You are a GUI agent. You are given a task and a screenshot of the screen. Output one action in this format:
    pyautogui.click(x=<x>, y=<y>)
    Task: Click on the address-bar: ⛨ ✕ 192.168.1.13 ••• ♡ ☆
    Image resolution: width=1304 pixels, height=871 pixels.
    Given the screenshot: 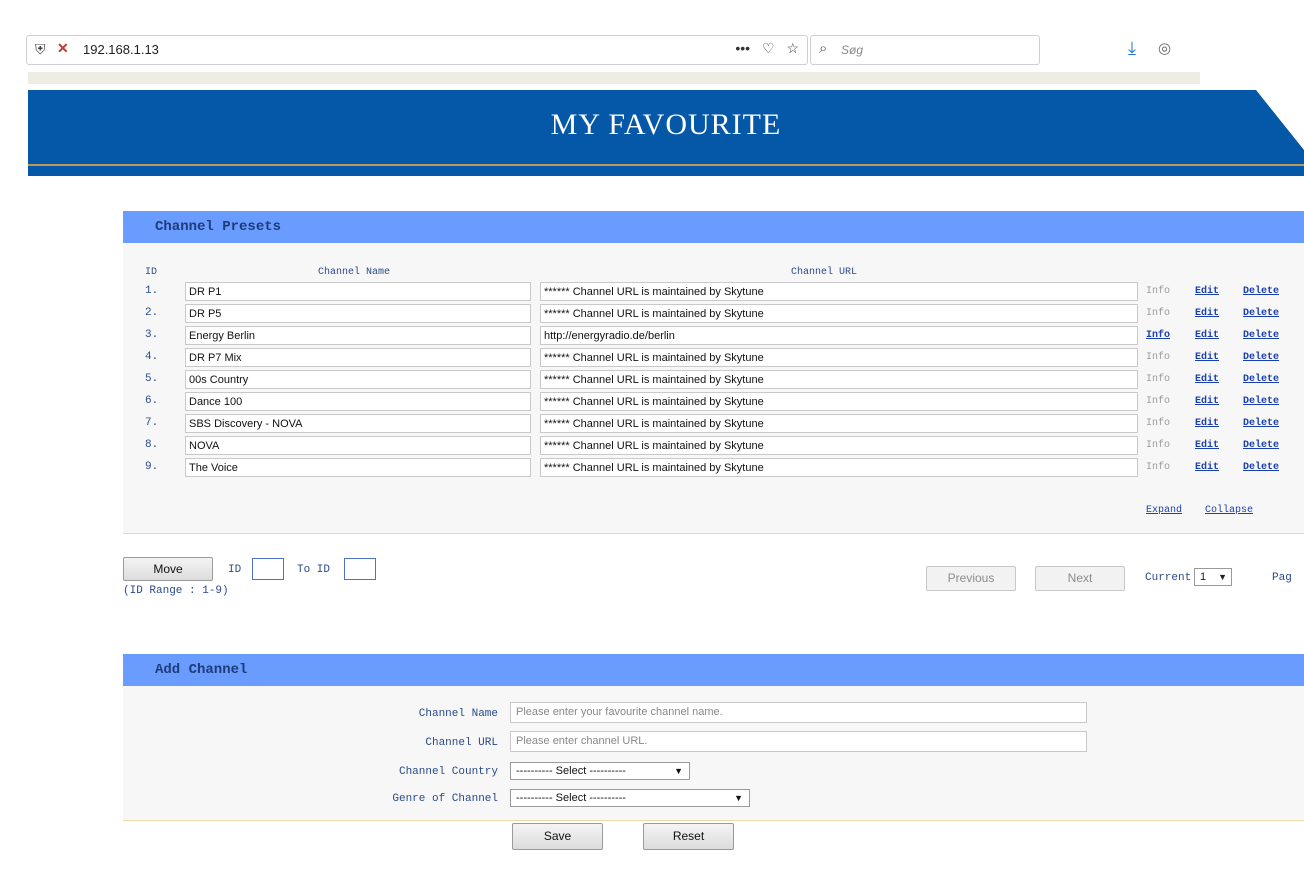 What is the action you would take?
    pyautogui.click(x=417, y=50)
    